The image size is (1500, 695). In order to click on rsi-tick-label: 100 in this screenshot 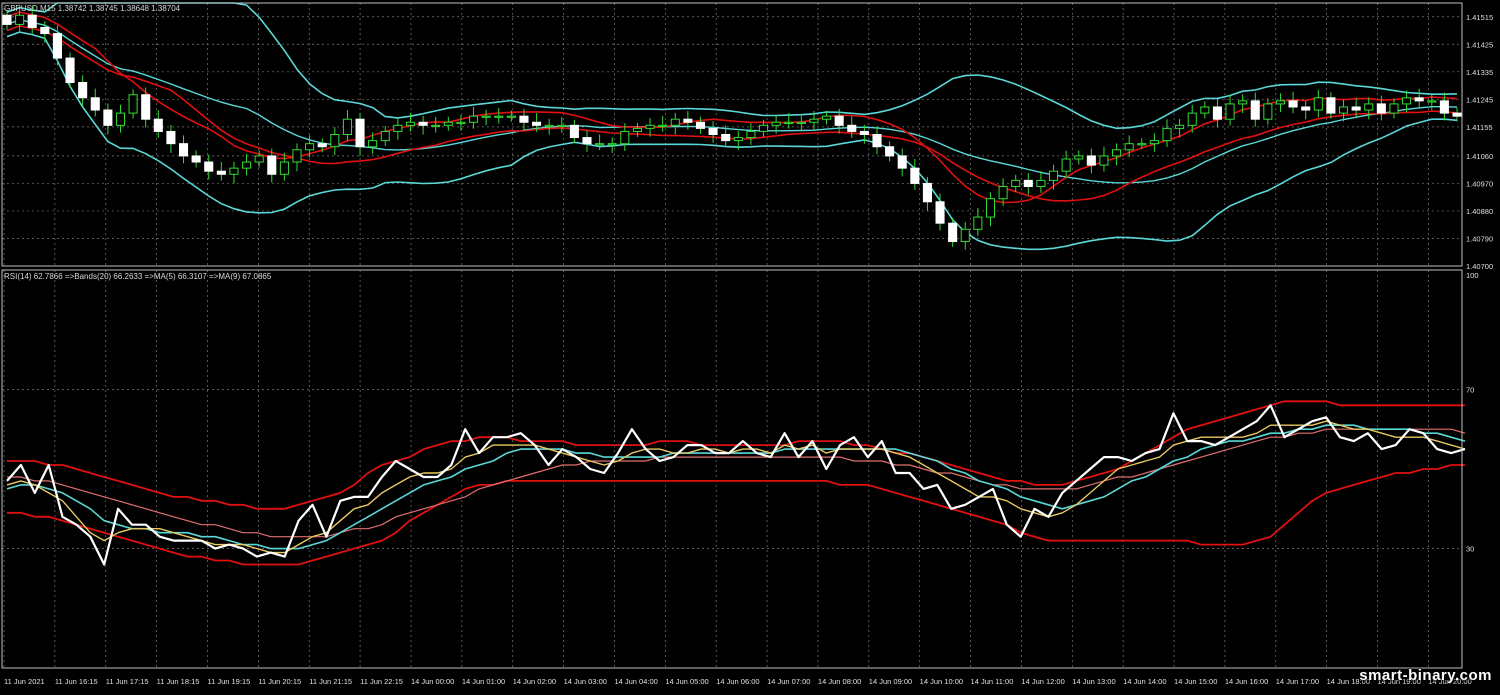, I will do `click(1472, 275)`.